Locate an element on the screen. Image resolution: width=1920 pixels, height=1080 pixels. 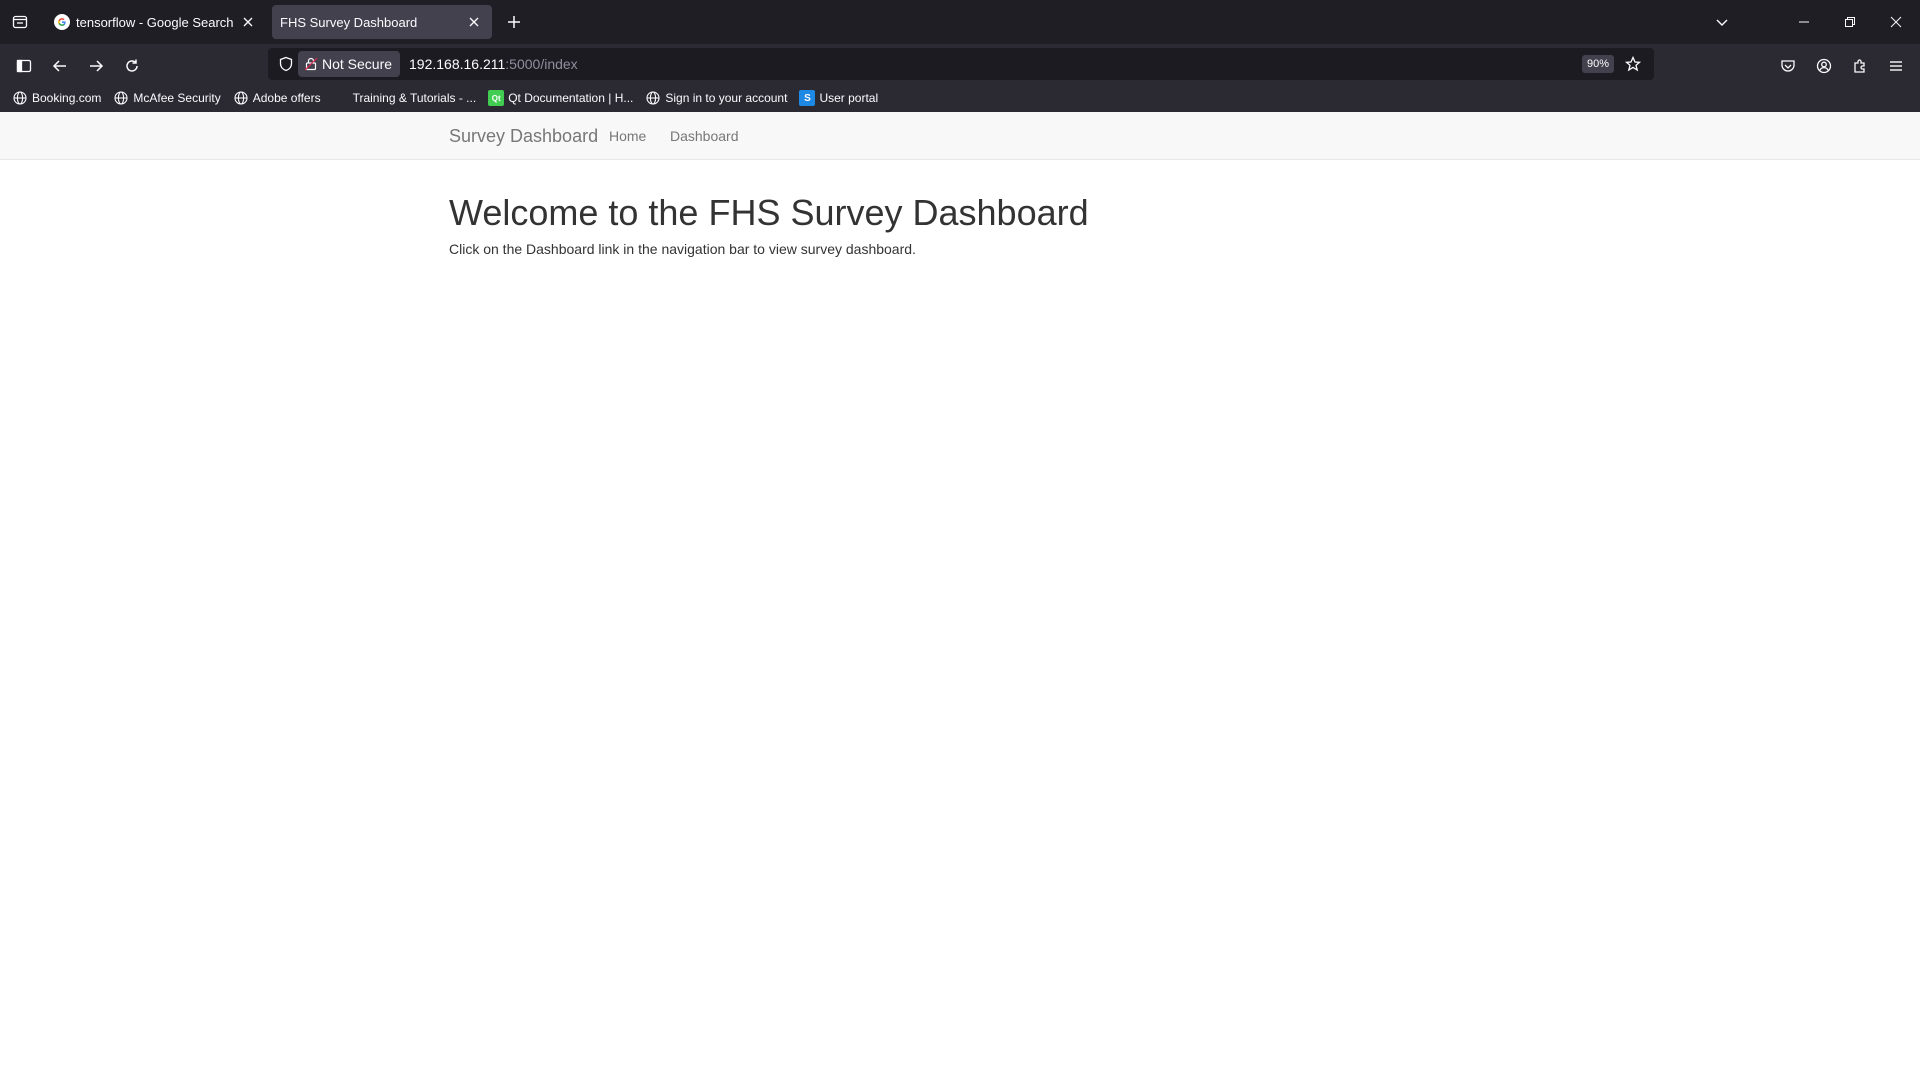
tracking-protection-icon is located at coordinates (286, 64).